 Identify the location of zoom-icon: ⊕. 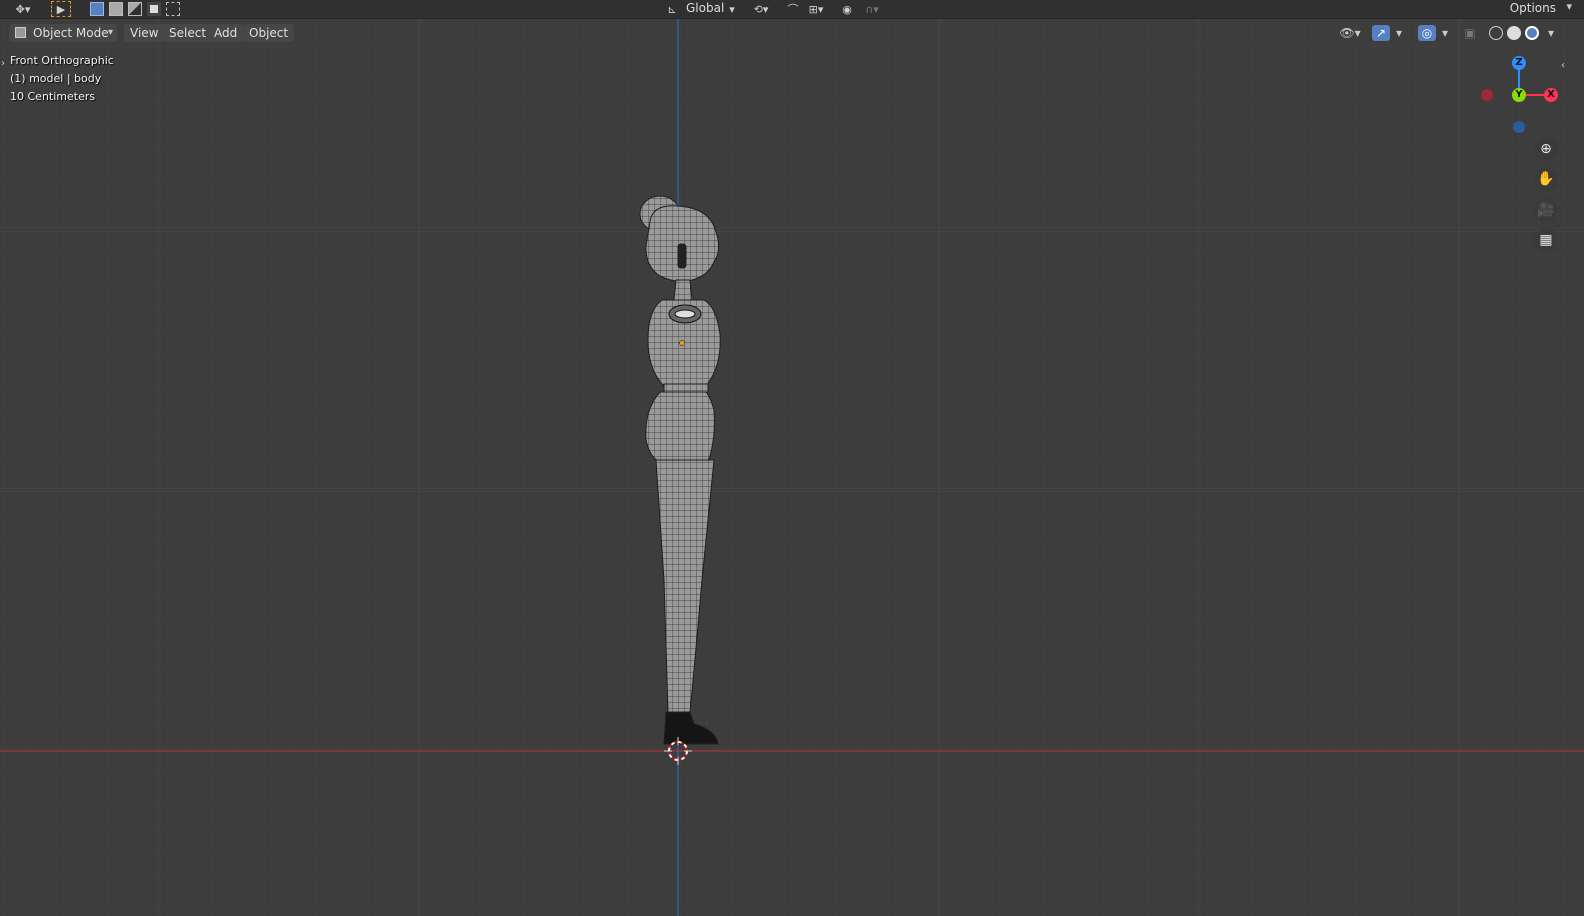
(1546, 149).